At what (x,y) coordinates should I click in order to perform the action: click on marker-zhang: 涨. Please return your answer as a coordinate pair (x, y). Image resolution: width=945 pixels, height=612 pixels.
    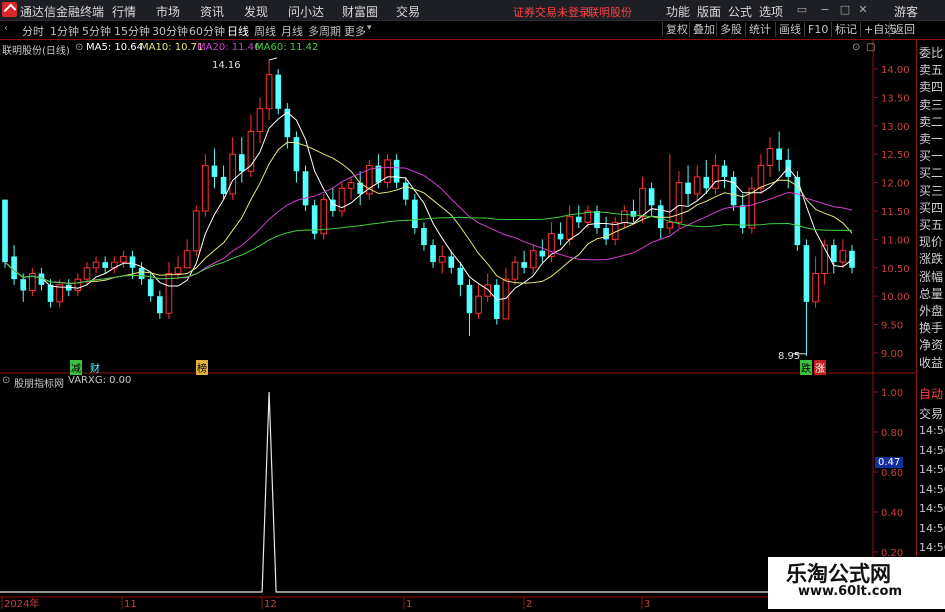
    Looking at the image, I should click on (820, 367).